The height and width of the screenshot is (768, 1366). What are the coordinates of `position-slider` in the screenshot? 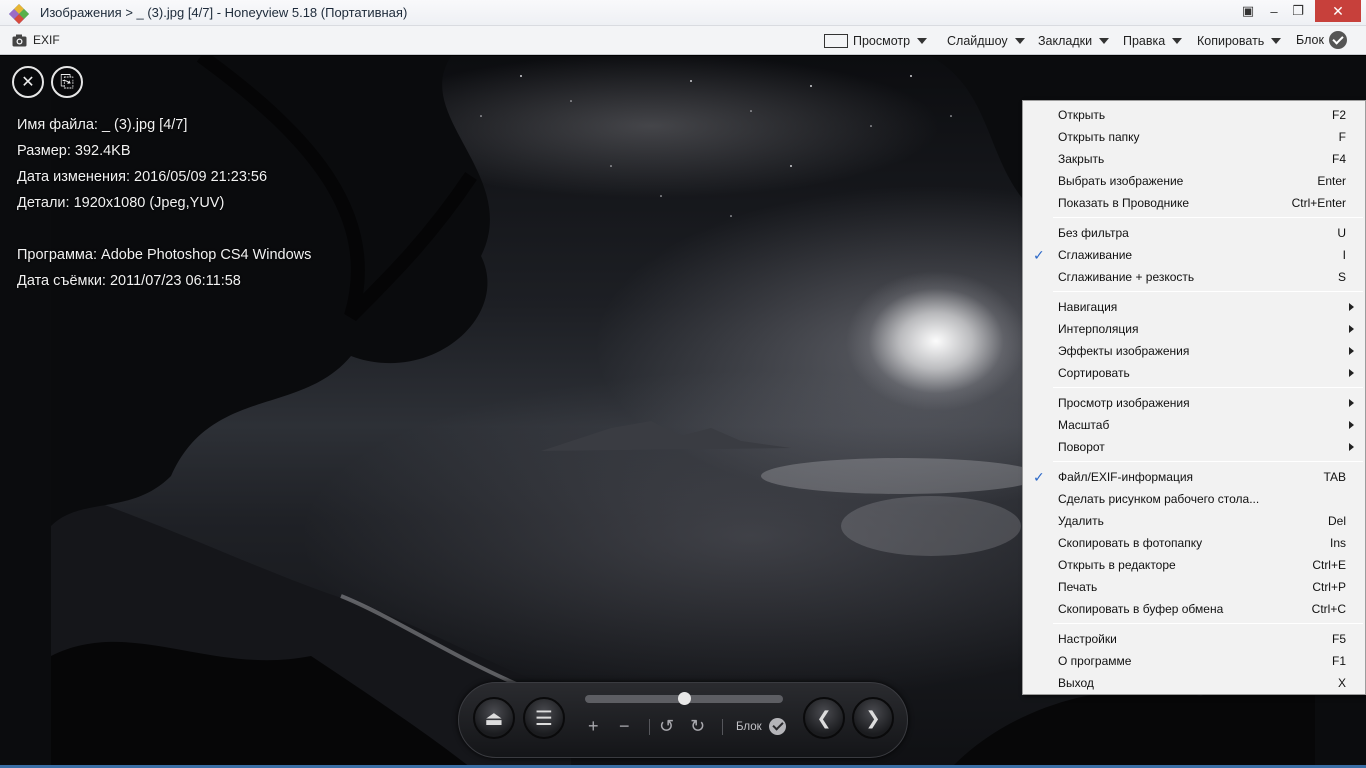 It's located at (684, 698).